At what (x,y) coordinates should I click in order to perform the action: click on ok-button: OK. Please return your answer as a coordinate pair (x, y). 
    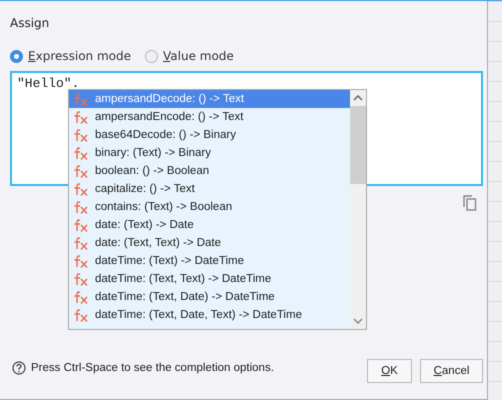
    Looking at the image, I should click on (389, 371).